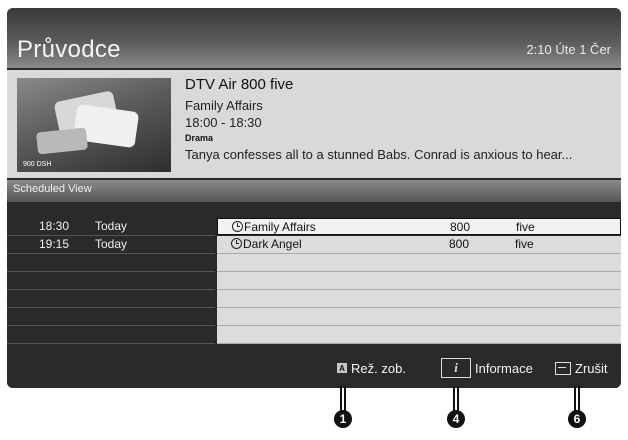  What do you see at coordinates (239, 84) in the screenshot?
I see `program-channel: DTV Air 800 five` at bounding box center [239, 84].